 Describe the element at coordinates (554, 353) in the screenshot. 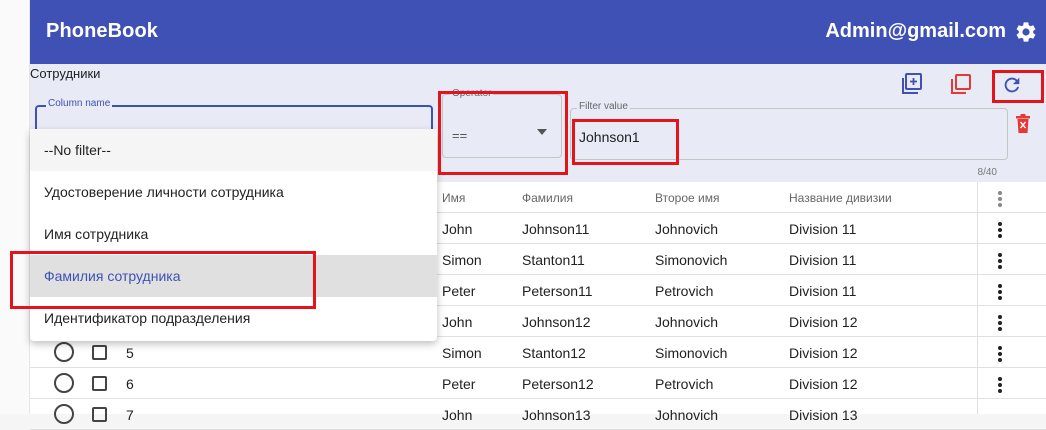

I see `cell-last-name: Stanton12` at that location.